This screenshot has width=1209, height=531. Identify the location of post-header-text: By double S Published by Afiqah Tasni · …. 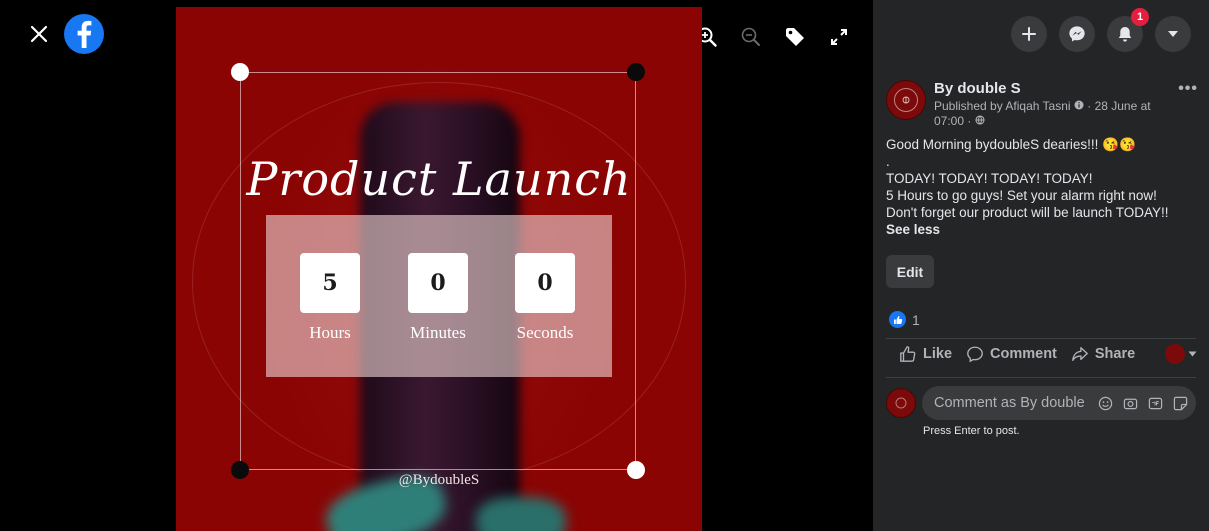
(1050, 104).